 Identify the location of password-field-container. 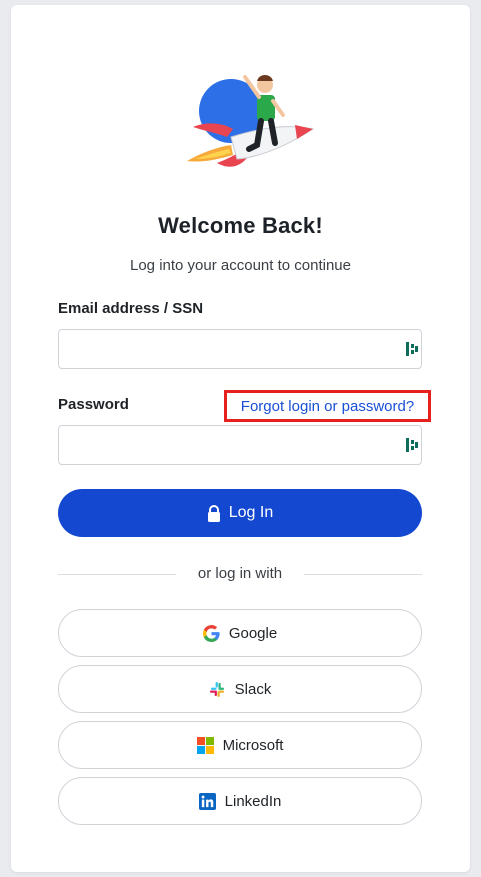
(240, 445).